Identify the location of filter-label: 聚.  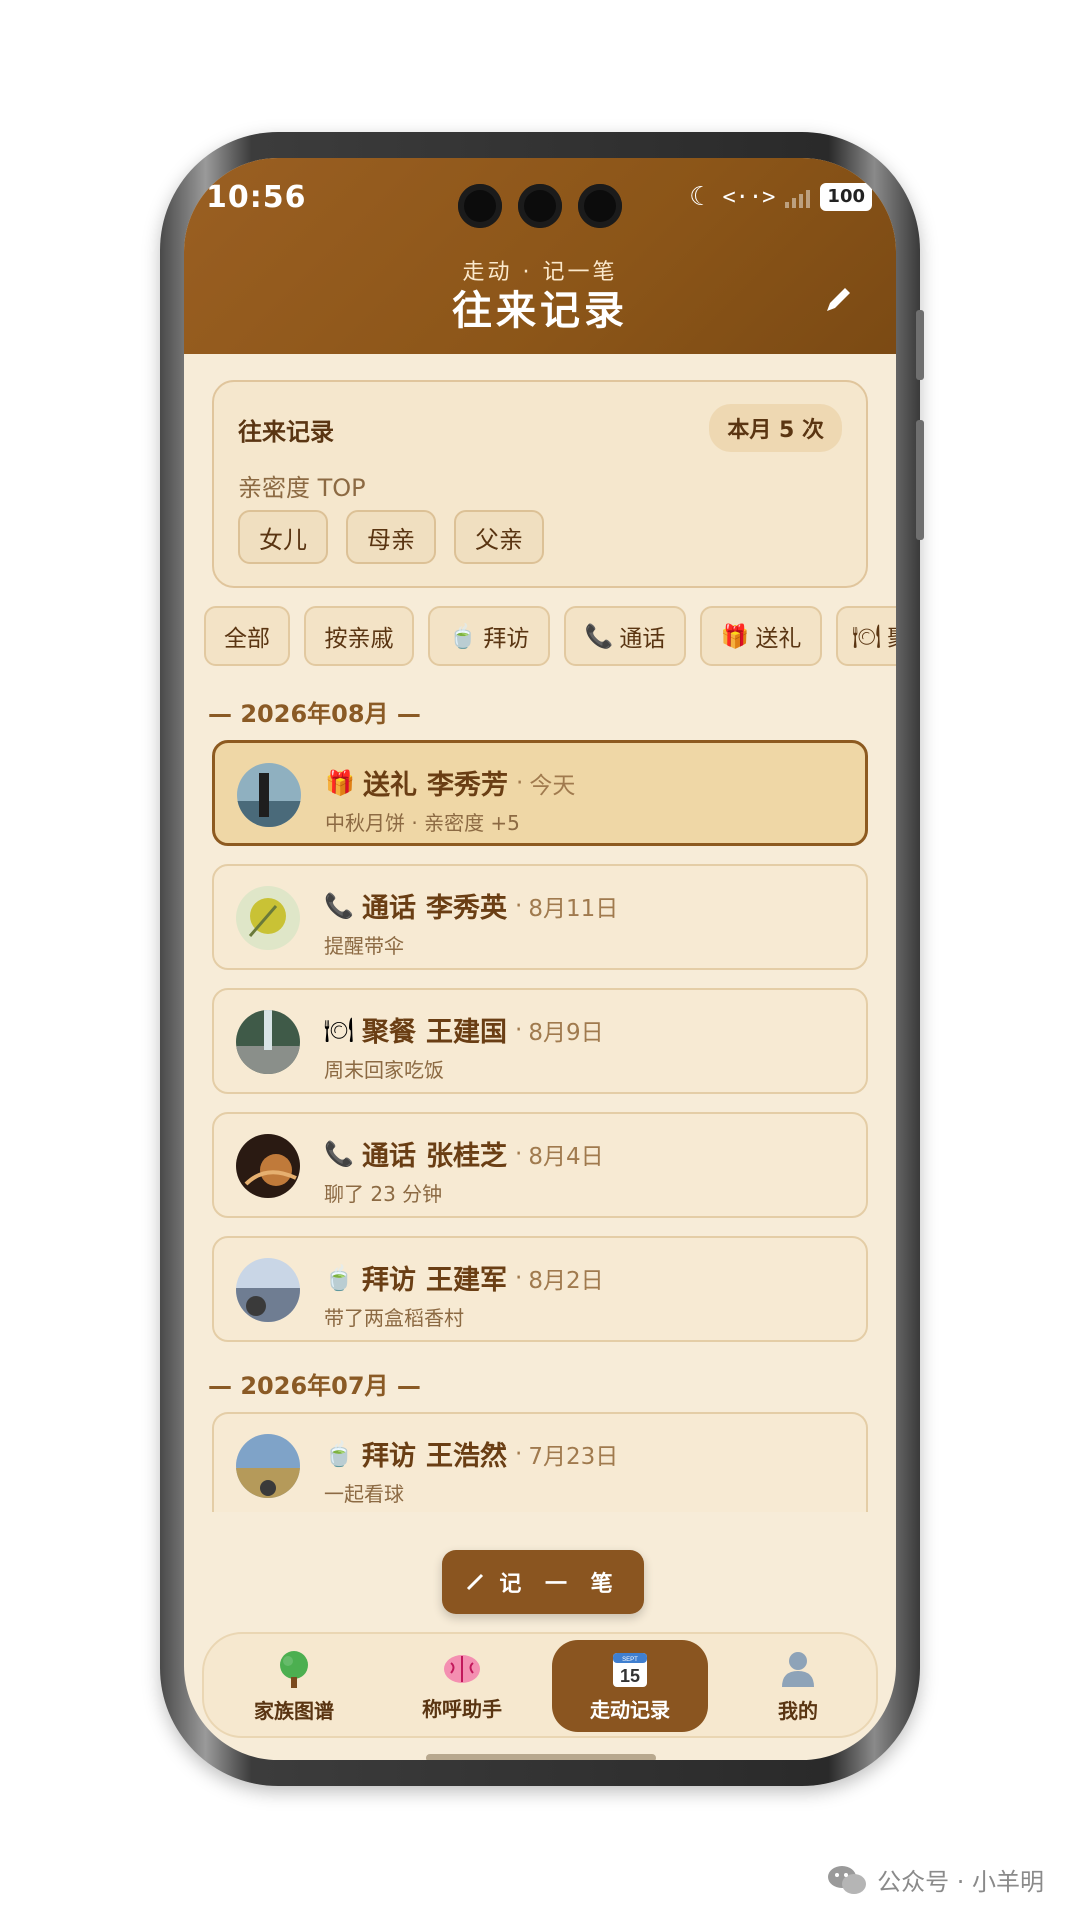
(891, 636).